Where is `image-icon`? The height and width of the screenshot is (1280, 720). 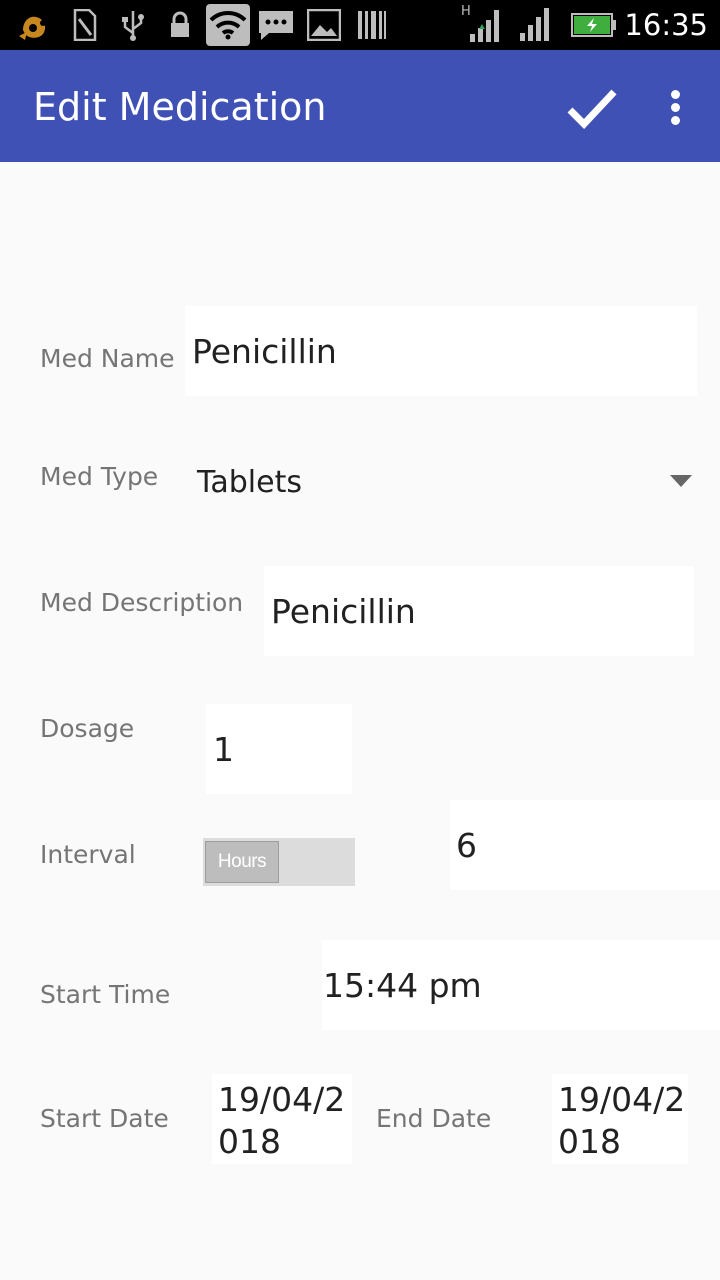 image-icon is located at coordinates (324, 25).